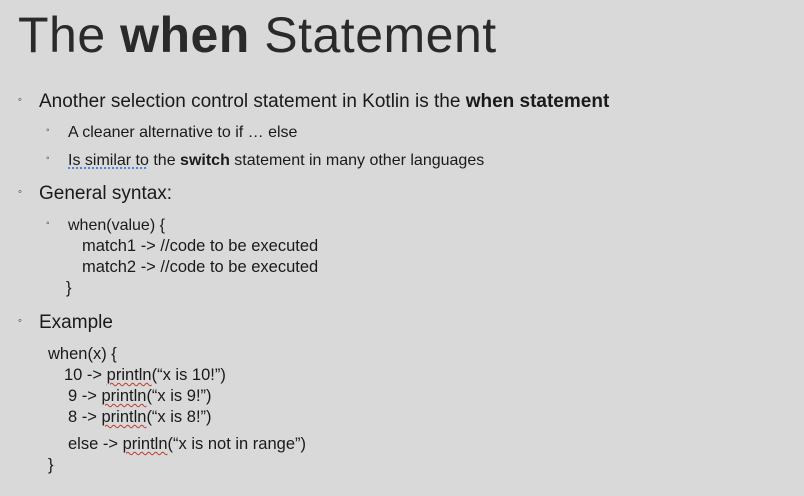 This screenshot has height=496, width=804. I want to click on subbullet-text: the, so click(164, 161).